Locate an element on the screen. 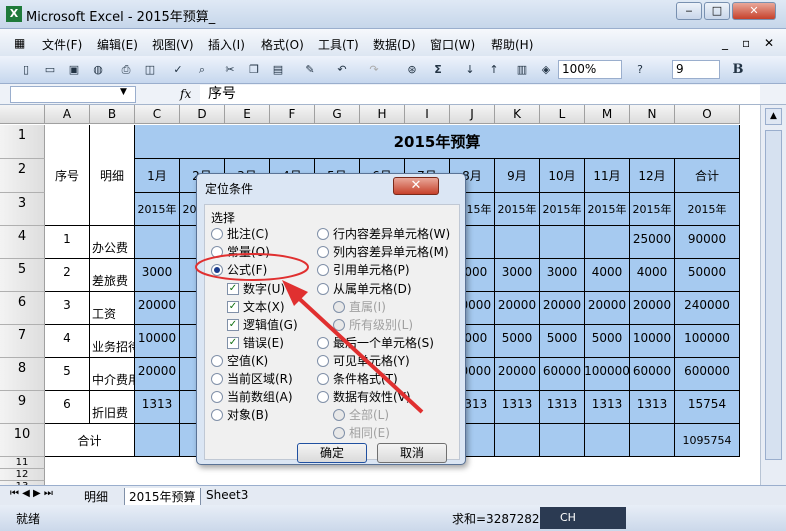 This screenshot has height=531, width=786. cell-seq: 6 is located at coordinates (67, 407).